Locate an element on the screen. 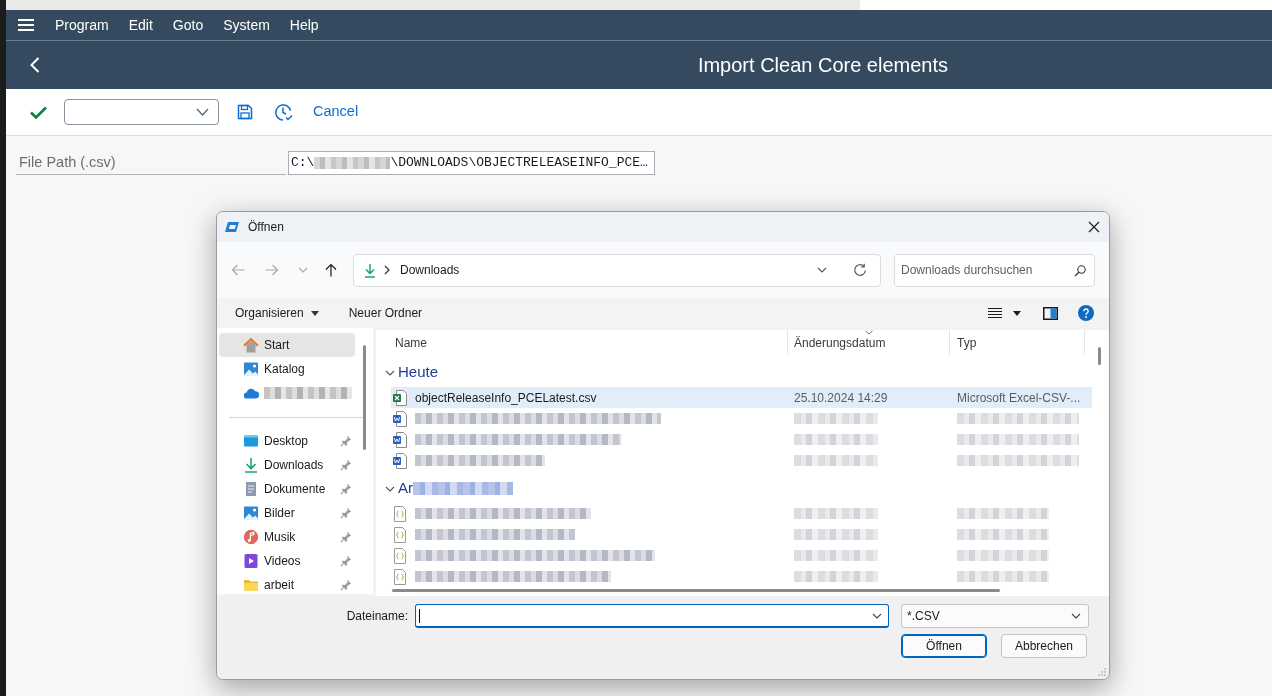 Image resolution: width=1272 pixels, height=696 pixels. menu-item: Program is located at coordinates (82, 25).